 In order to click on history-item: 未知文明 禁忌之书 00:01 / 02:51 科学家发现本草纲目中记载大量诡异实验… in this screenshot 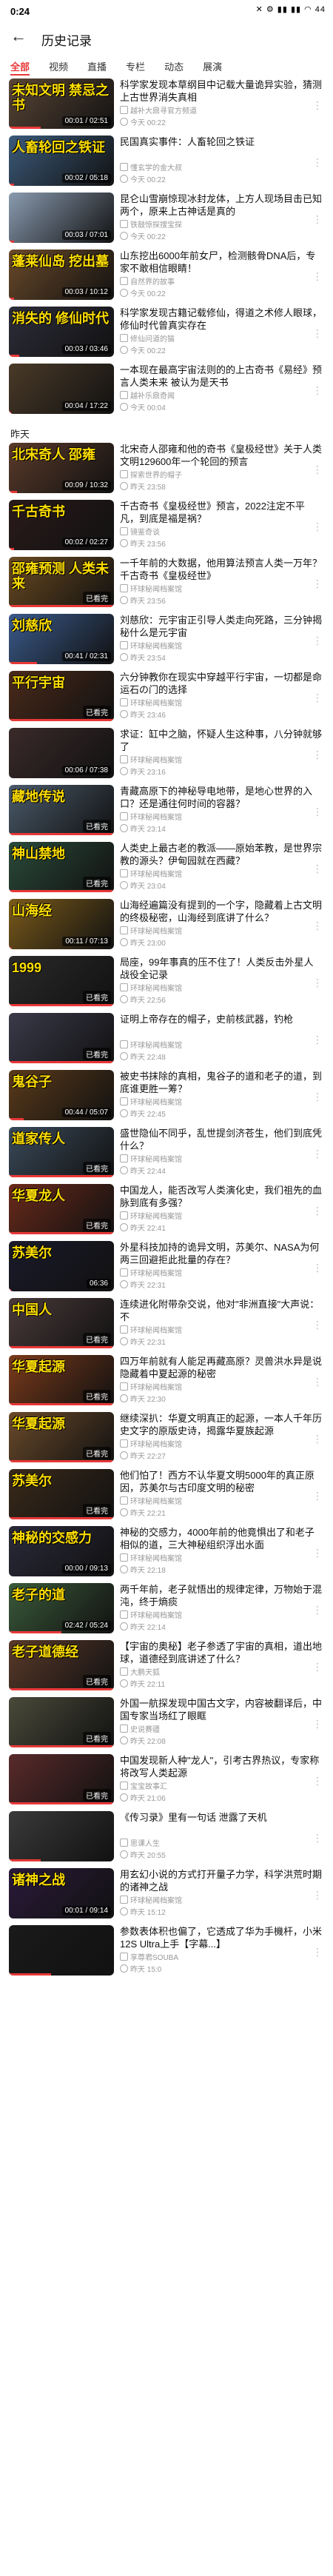, I will do `click(166, 103)`.